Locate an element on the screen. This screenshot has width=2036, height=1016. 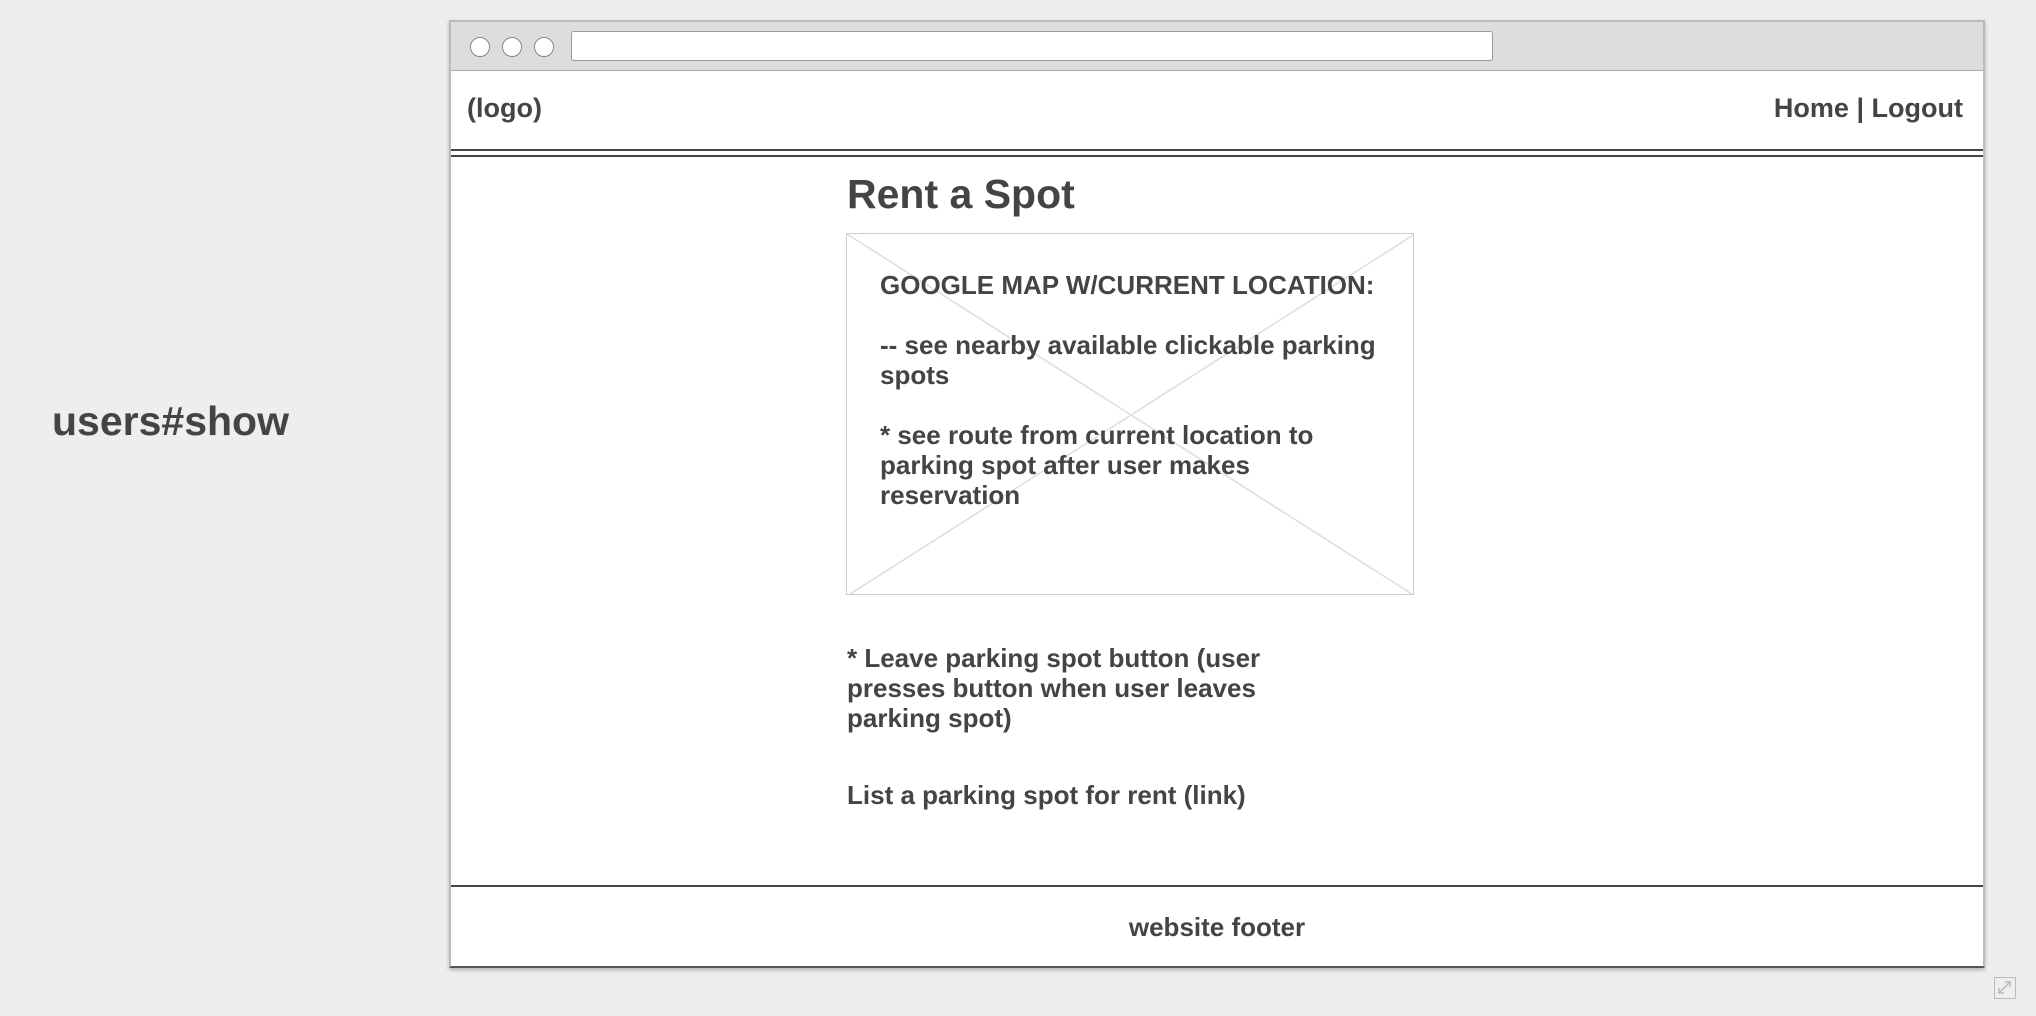
logo: (logo) is located at coordinates (504, 108).